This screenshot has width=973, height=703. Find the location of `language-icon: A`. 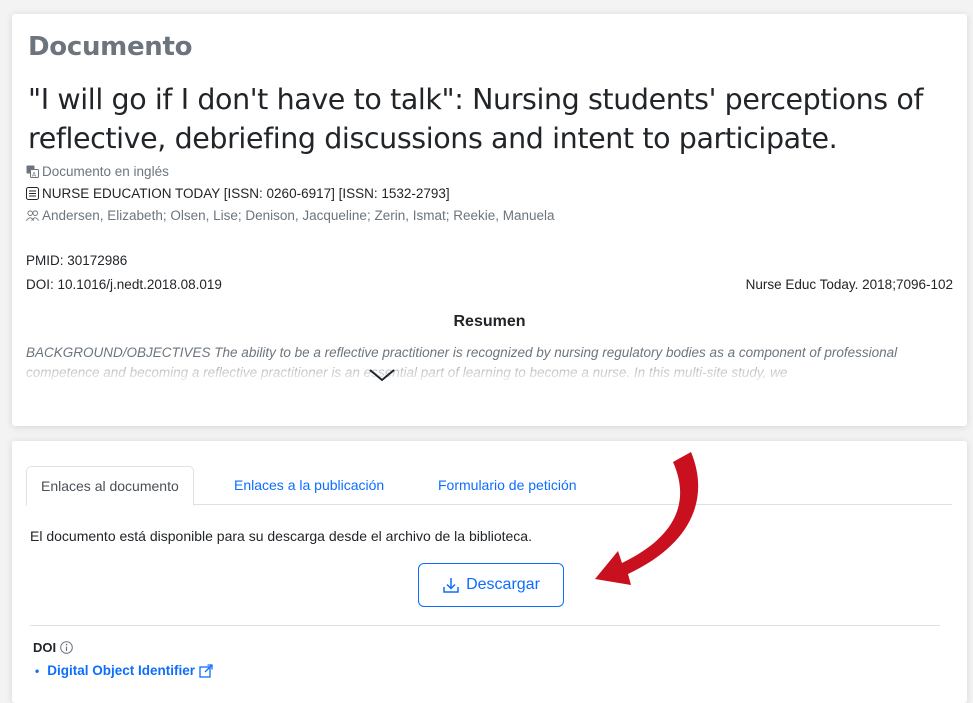

language-icon: A is located at coordinates (32, 171).